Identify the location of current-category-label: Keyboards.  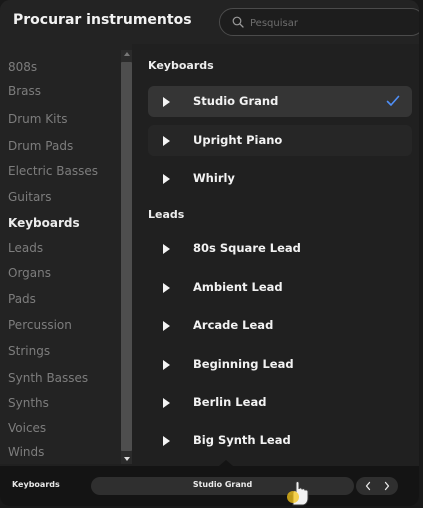
(36, 484).